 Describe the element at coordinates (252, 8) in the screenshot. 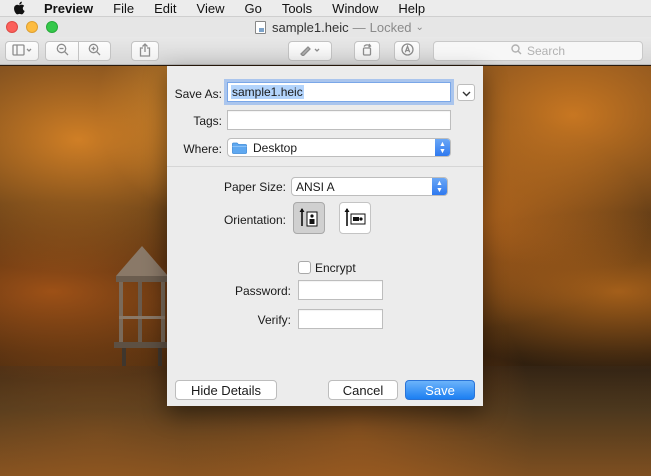

I see `menu-go: Go` at that location.